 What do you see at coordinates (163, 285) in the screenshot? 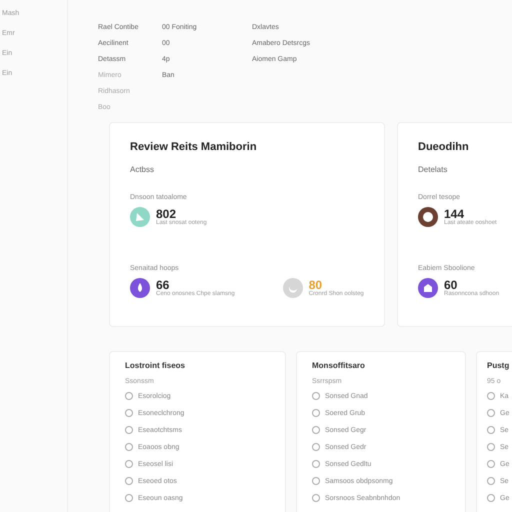
I see `metric-value: 66` at bounding box center [163, 285].